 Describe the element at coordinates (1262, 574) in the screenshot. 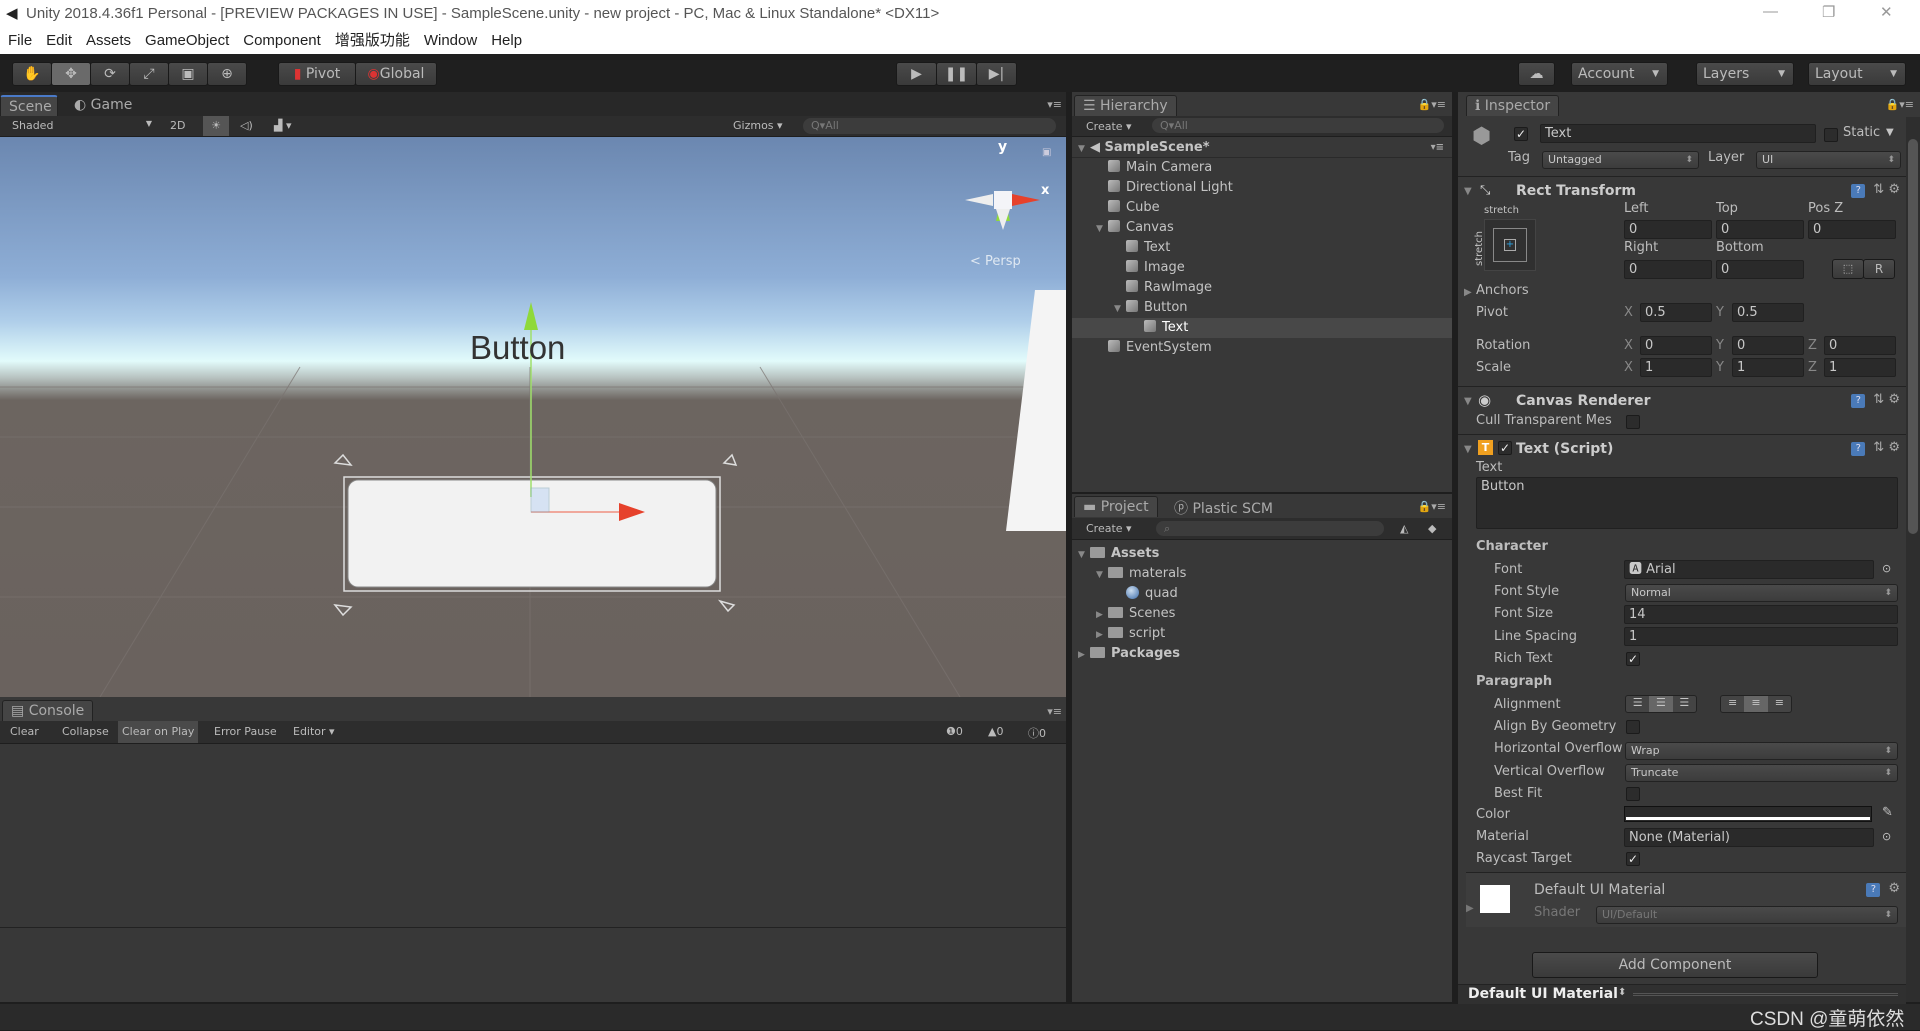

I see `project-item: ▼ materals` at that location.